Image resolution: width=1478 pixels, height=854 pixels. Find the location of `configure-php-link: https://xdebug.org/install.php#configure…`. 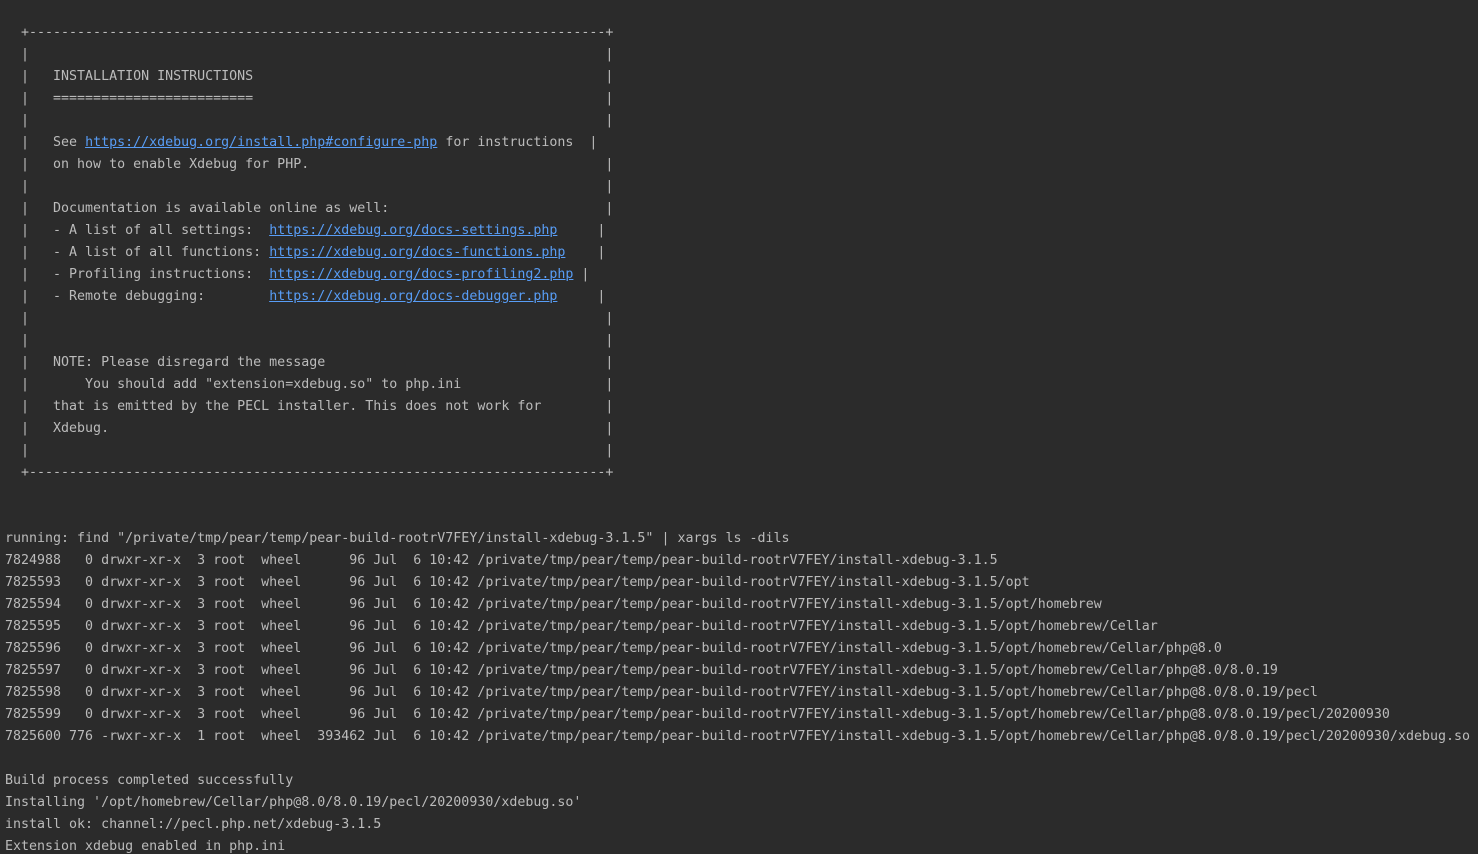

configure-php-link: https://xdebug.org/install.php#configure… is located at coordinates (261, 142).